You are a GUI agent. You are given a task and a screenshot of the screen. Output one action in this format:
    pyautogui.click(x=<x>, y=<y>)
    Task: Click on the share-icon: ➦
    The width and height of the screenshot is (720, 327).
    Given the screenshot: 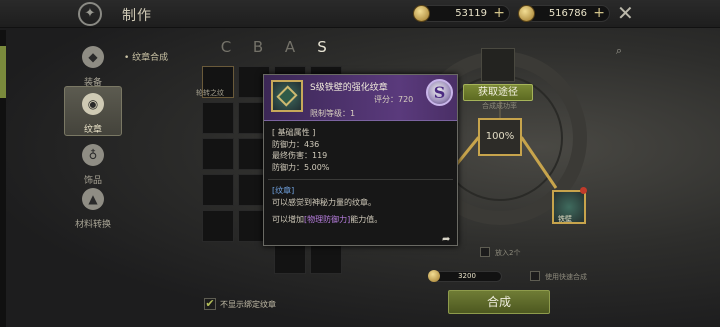 What is the action you would take?
    pyautogui.click(x=446, y=239)
    